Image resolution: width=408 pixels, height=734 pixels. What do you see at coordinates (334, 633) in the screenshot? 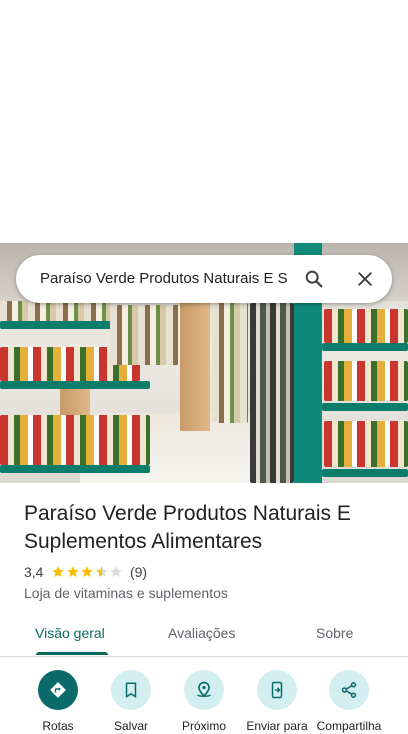
I see `tab-about: Sobre` at bounding box center [334, 633].